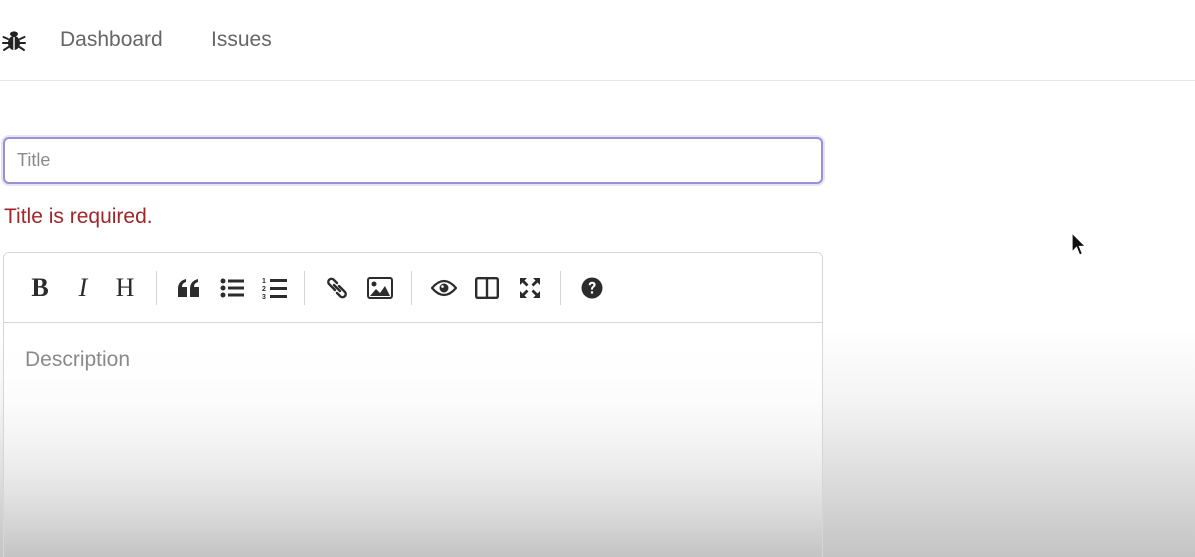 The height and width of the screenshot is (557, 1195). I want to click on fullscreen-icon, so click(530, 288).